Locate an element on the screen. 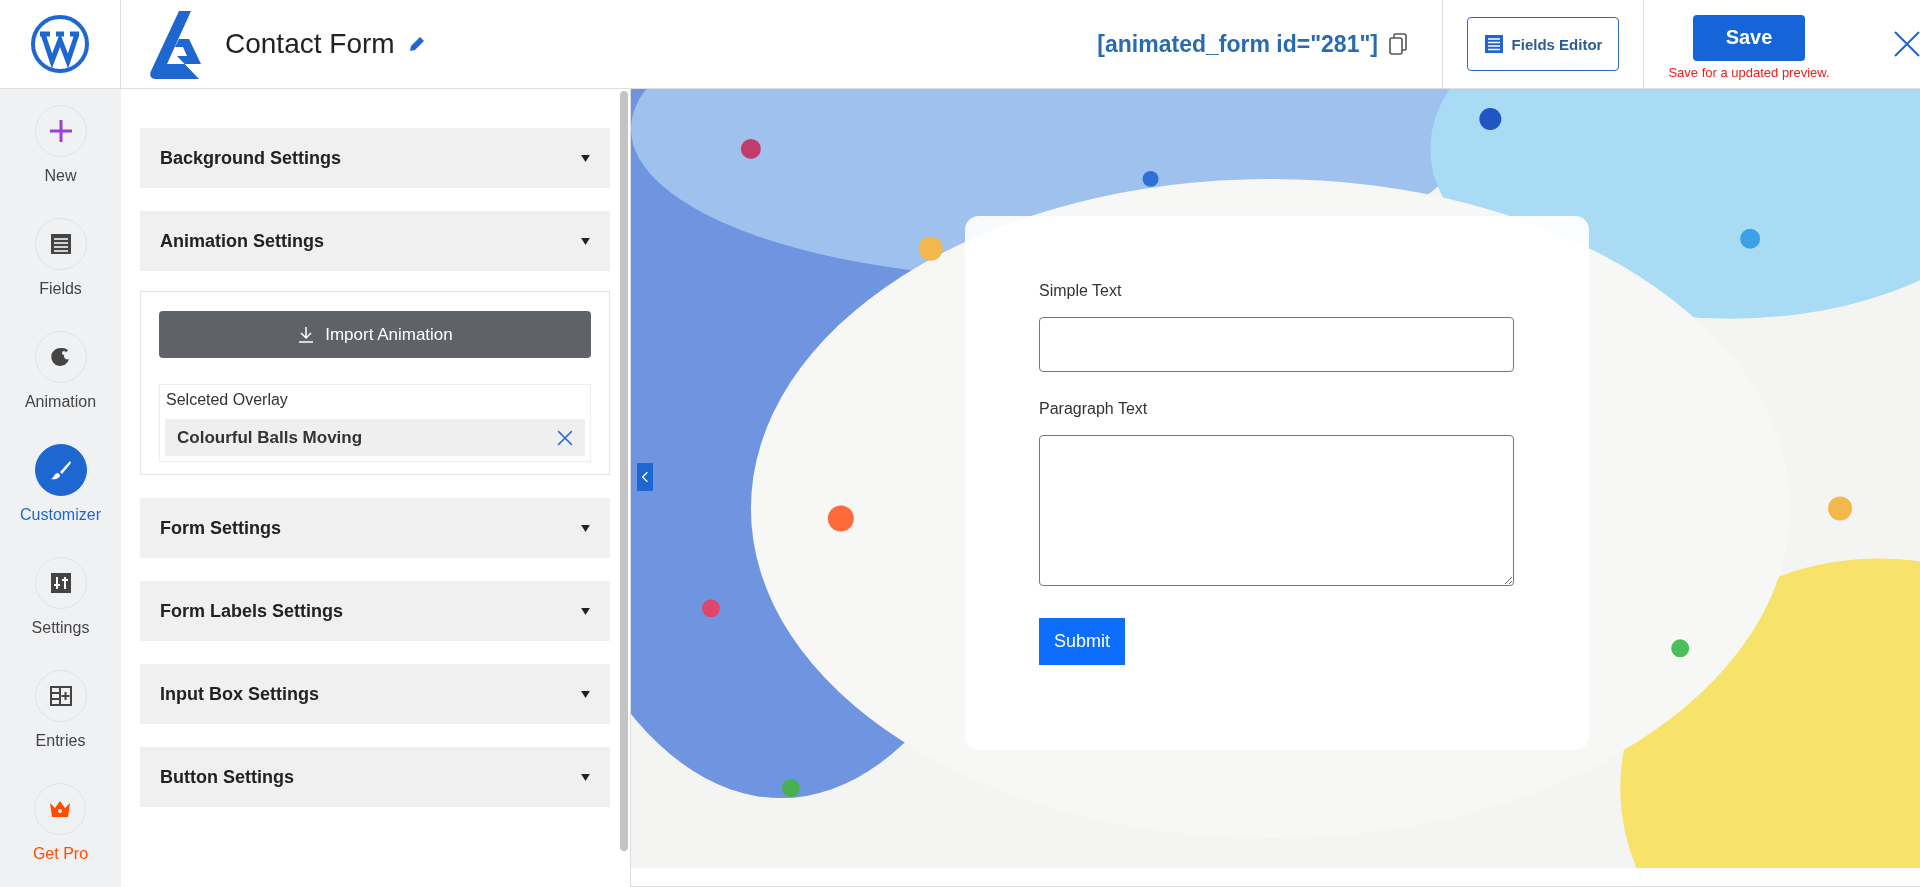  copy-icon is located at coordinates (1398, 44).